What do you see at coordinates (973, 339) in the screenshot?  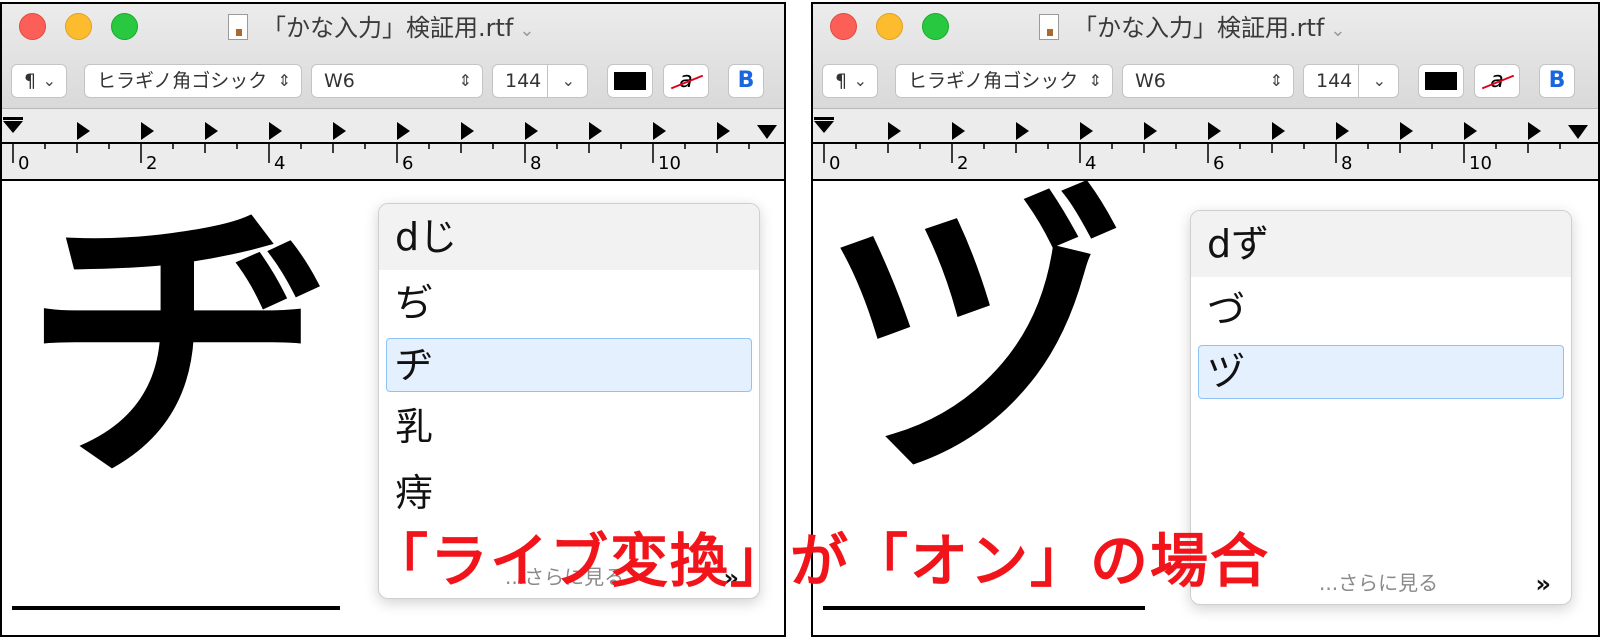 I see `composed-character: ヅ` at bounding box center [973, 339].